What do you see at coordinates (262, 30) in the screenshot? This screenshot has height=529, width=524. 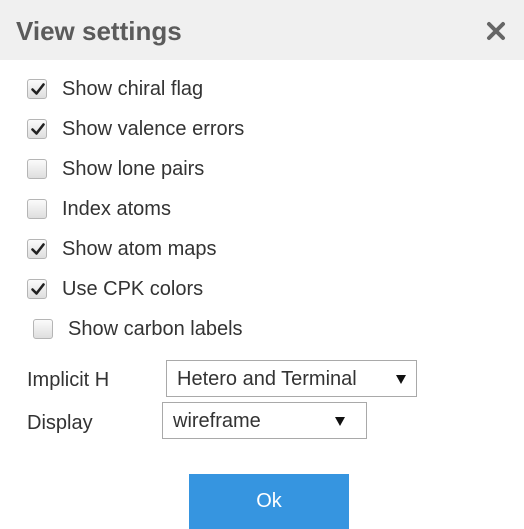 I see `dialog-header: View settings` at bounding box center [262, 30].